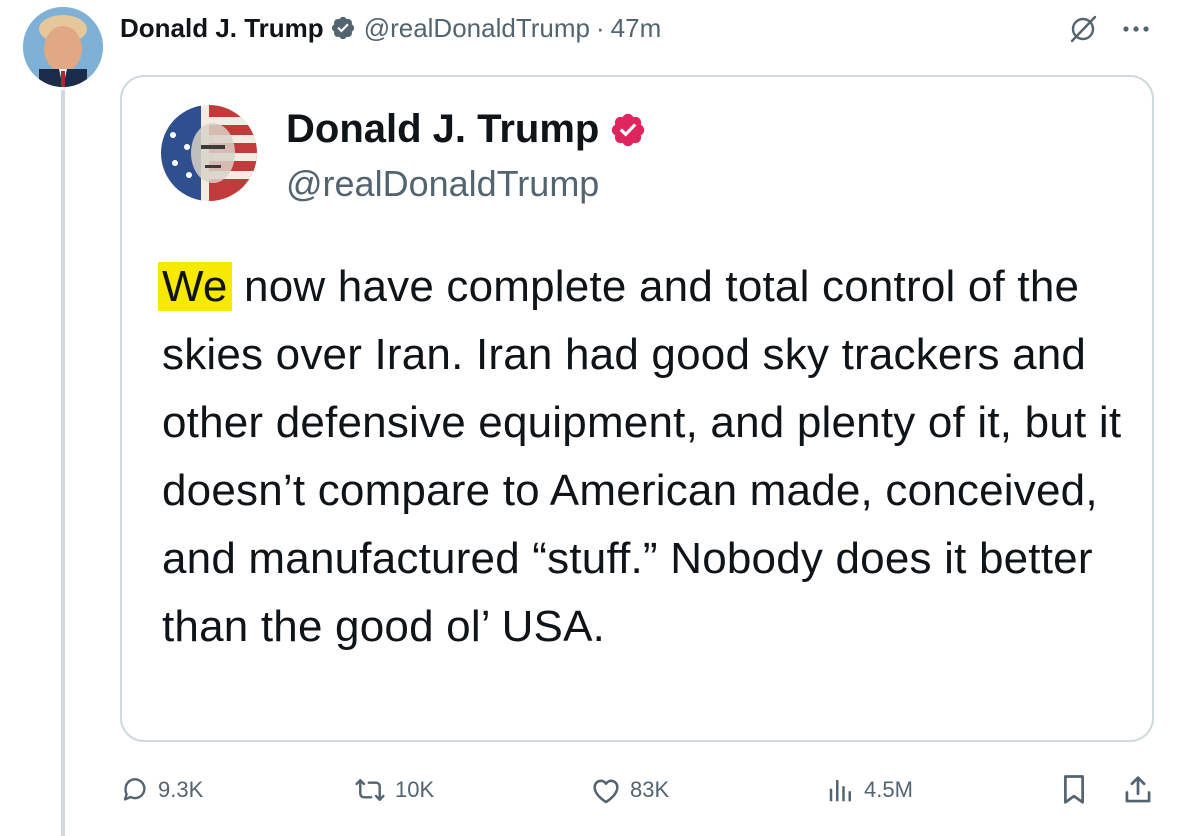  Describe the element at coordinates (415, 789) in the screenshot. I see `repost-count: 10K` at that location.